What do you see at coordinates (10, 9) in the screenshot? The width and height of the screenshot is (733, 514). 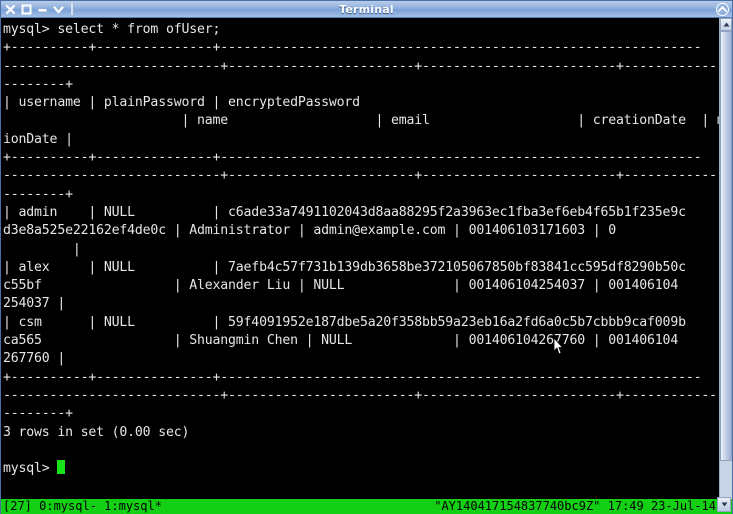 I see `close-icon` at bounding box center [10, 9].